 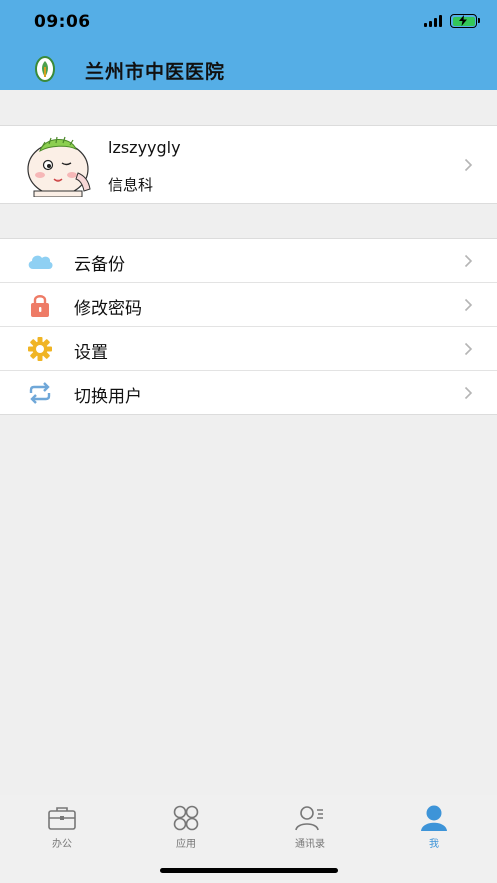 What do you see at coordinates (91, 353) in the screenshot?
I see `menu-label: 设置` at bounding box center [91, 353].